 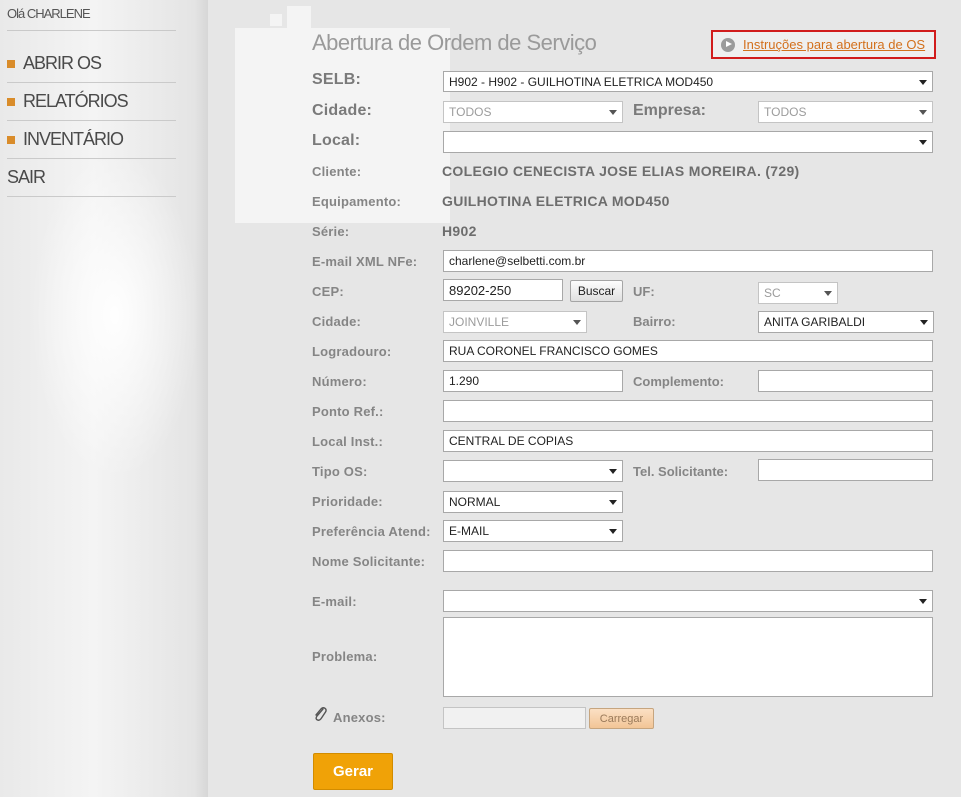 I want to click on empresa-value: TODOS, so click(x=785, y=112).